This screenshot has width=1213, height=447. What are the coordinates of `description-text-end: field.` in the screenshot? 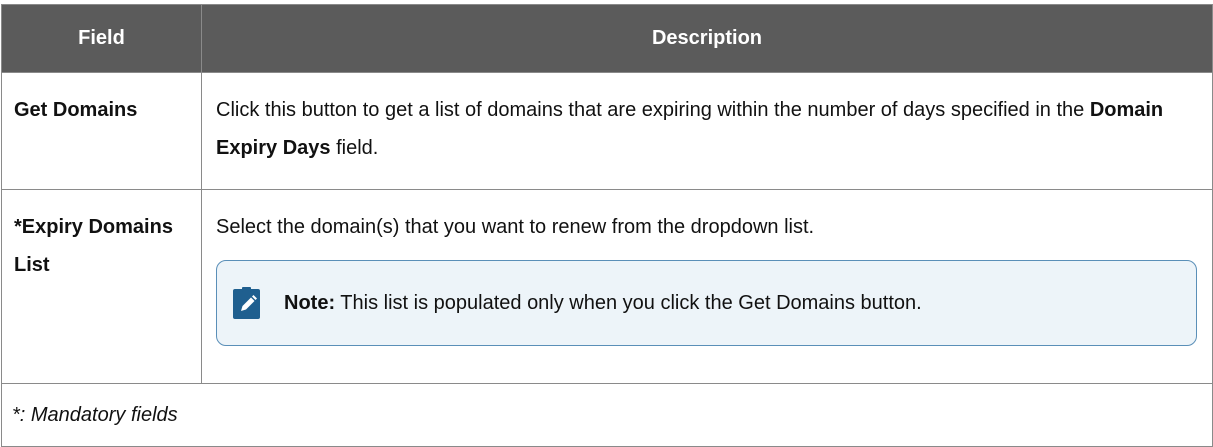 It's located at (354, 148).